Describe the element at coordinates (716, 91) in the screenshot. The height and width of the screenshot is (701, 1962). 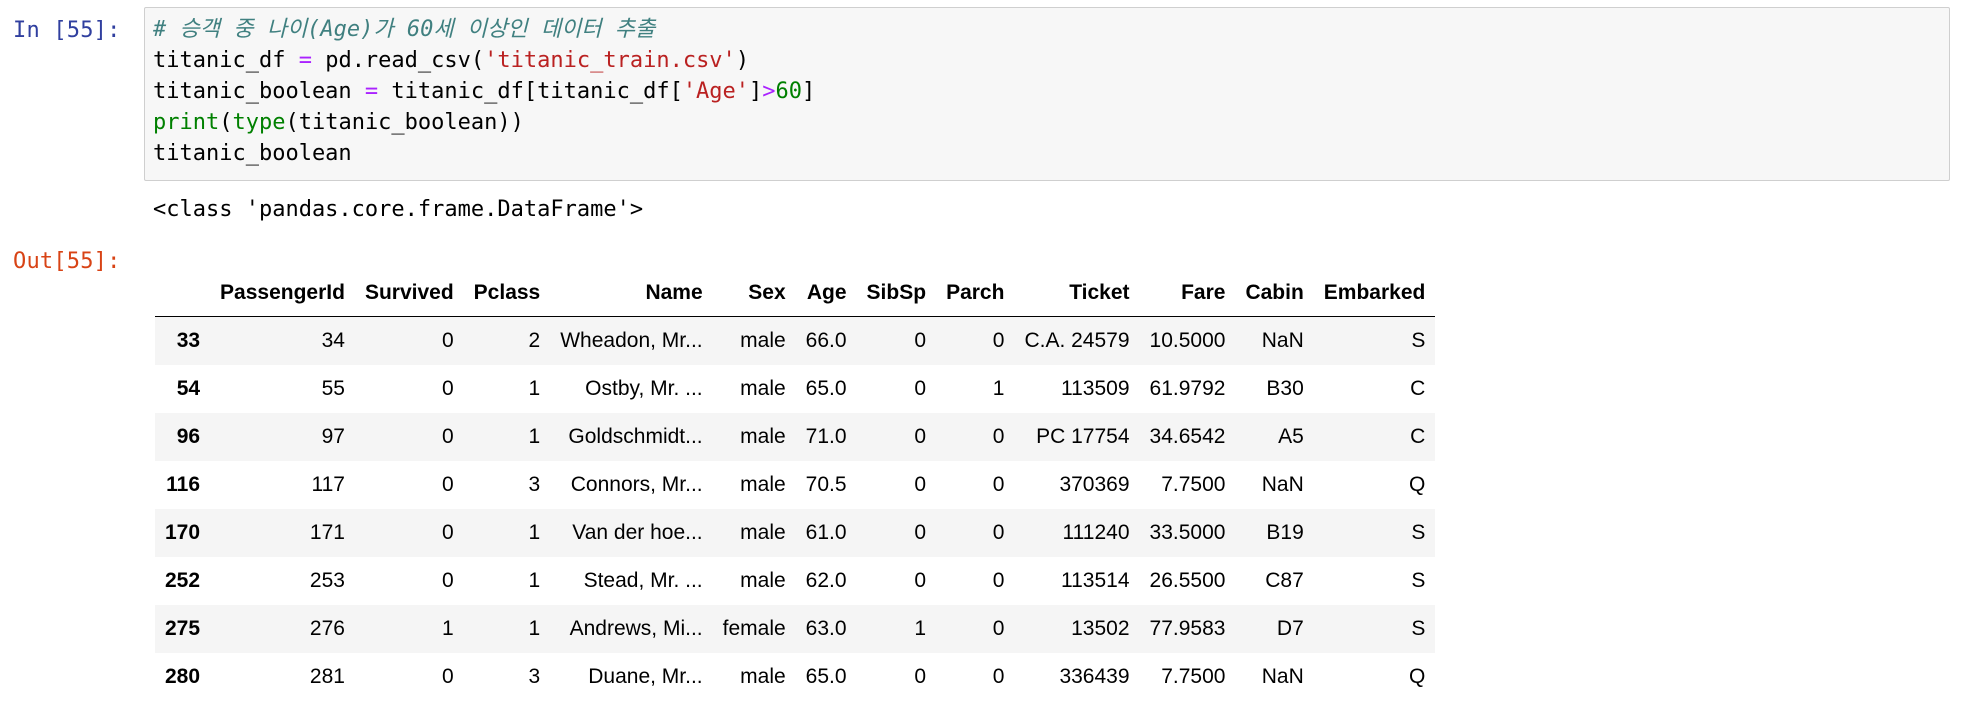
I see `code-string: 'Age'` at that location.